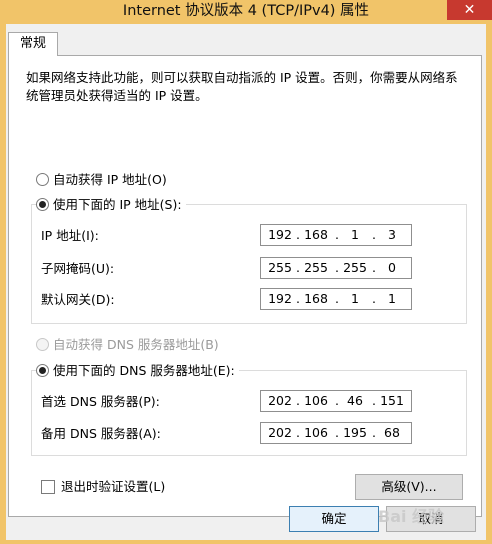 The width and height of the screenshot is (492, 544). What do you see at coordinates (280, 234) in the screenshot?
I see `ip-address-octet-1: 192` at bounding box center [280, 234].